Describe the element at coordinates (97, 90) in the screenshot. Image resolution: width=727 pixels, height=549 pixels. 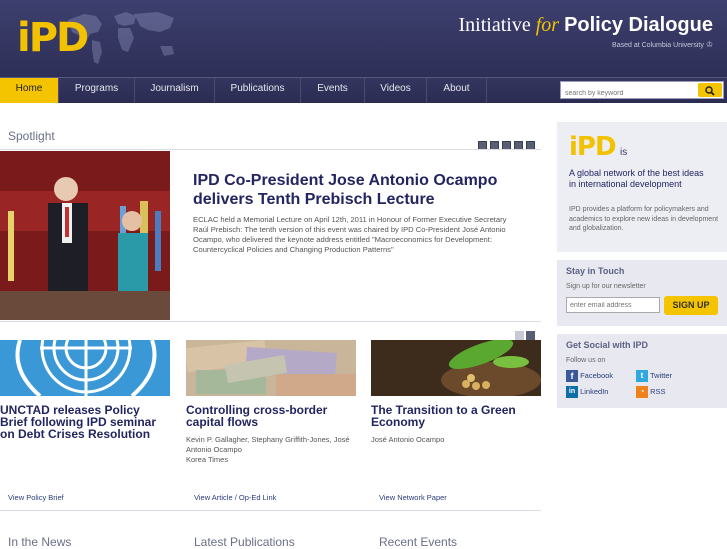
I see `nav-programs: Programs` at that location.